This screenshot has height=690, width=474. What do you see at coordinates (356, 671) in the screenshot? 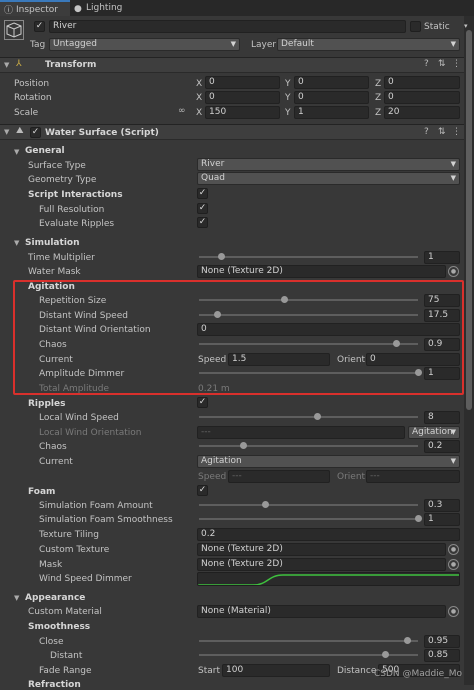
I see `distance-label: Distance` at bounding box center [356, 671].